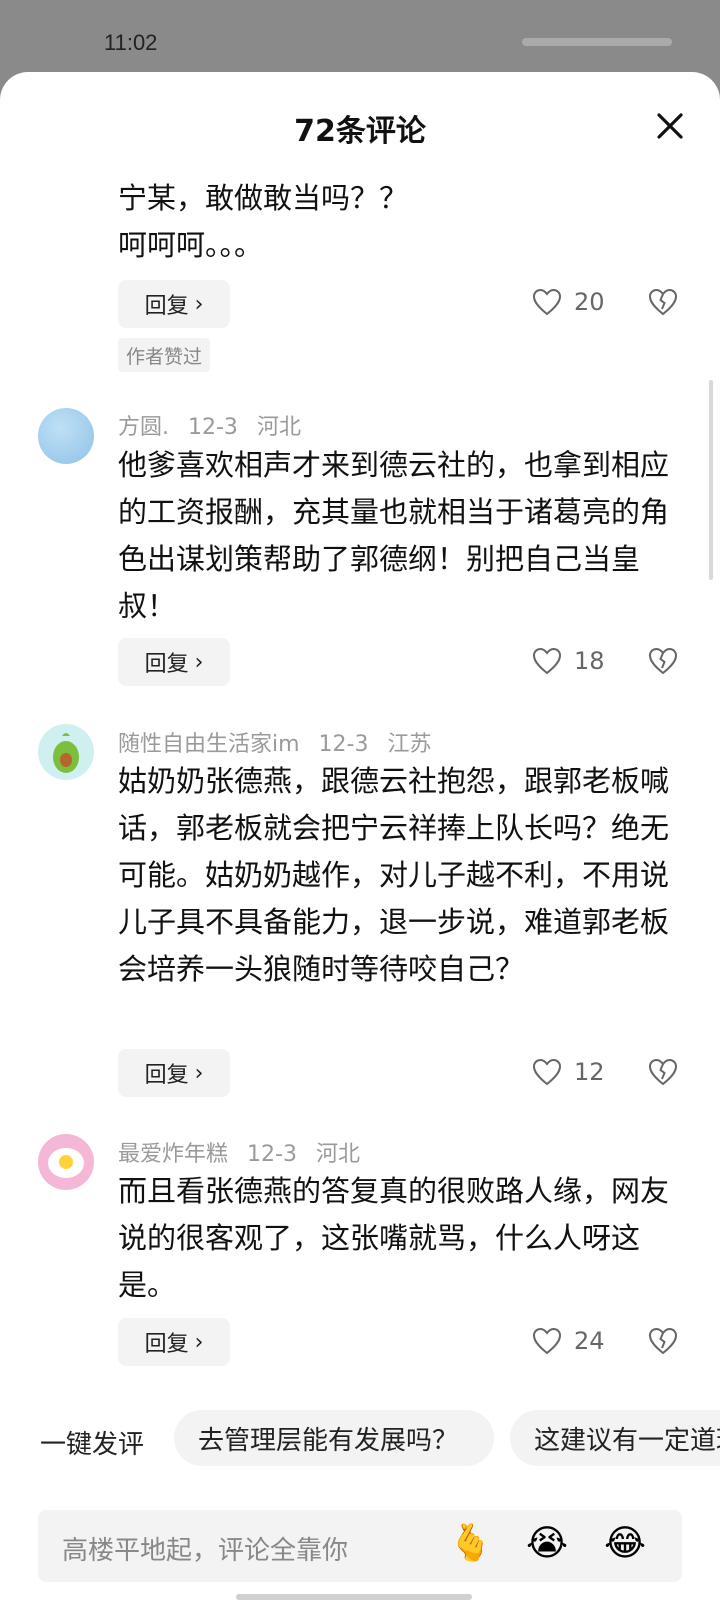 This screenshot has height=1600, width=720. Describe the element at coordinates (164, 355) in the screenshot. I see `author-liked-tag: 作者赞过` at that location.